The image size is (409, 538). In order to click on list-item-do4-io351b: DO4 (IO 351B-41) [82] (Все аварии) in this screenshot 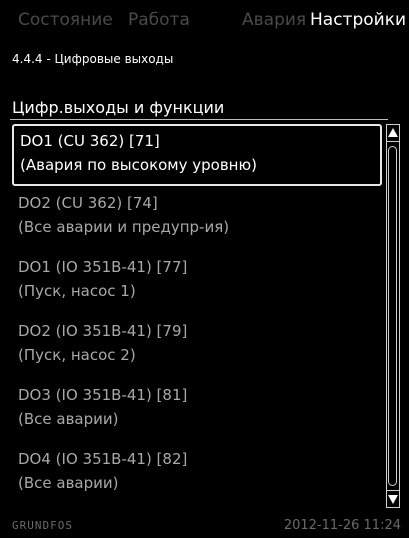, I will do `click(197, 475)`.